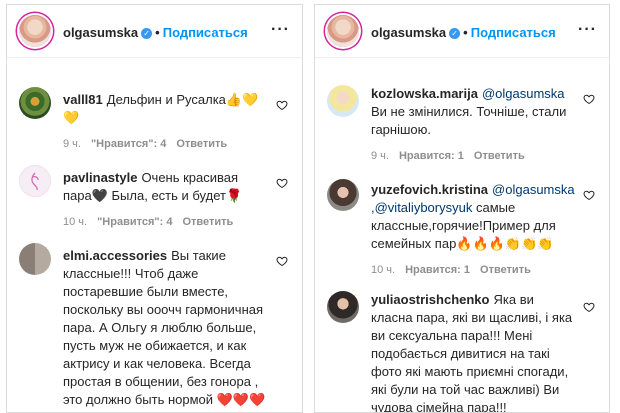 The width and height of the screenshot is (620, 413). Describe the element at coordinates (473, 270) in the screenshot. I see `comment-meta: 10 ч. Нравится: 1 Ответить` at that location.